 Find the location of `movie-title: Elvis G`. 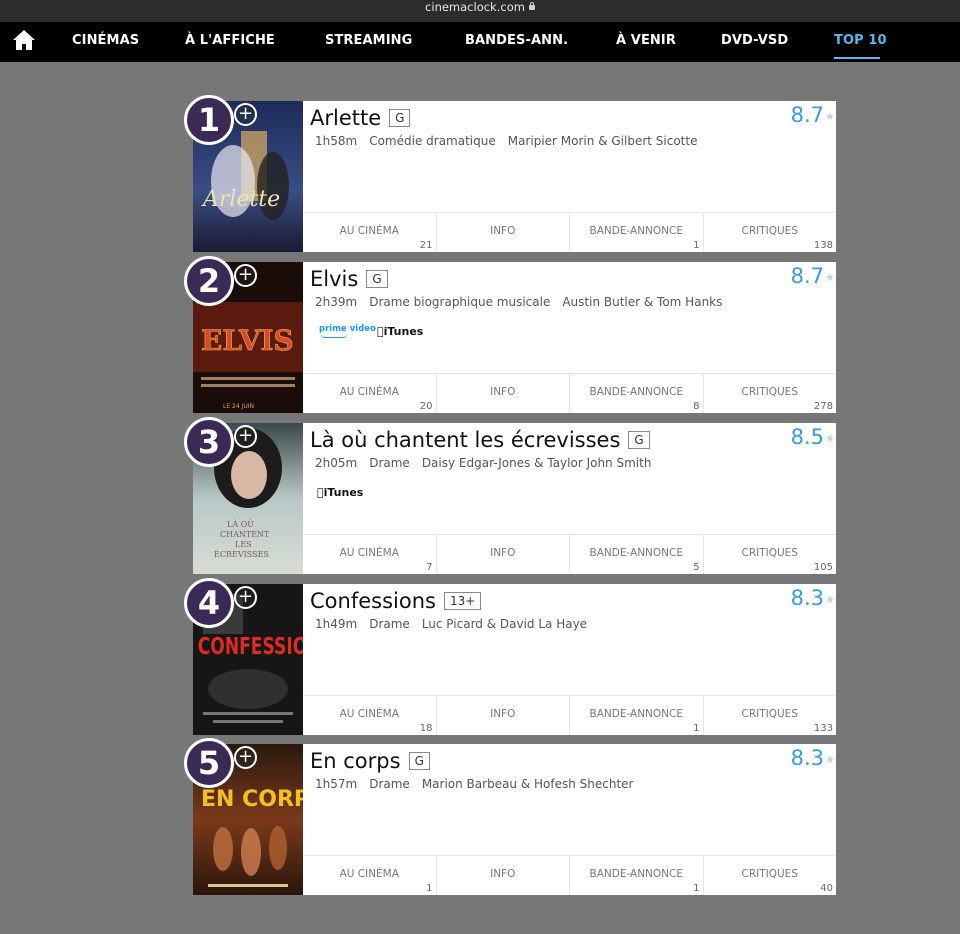

movie-title: Elvis G is located at coordinates (349, 279).